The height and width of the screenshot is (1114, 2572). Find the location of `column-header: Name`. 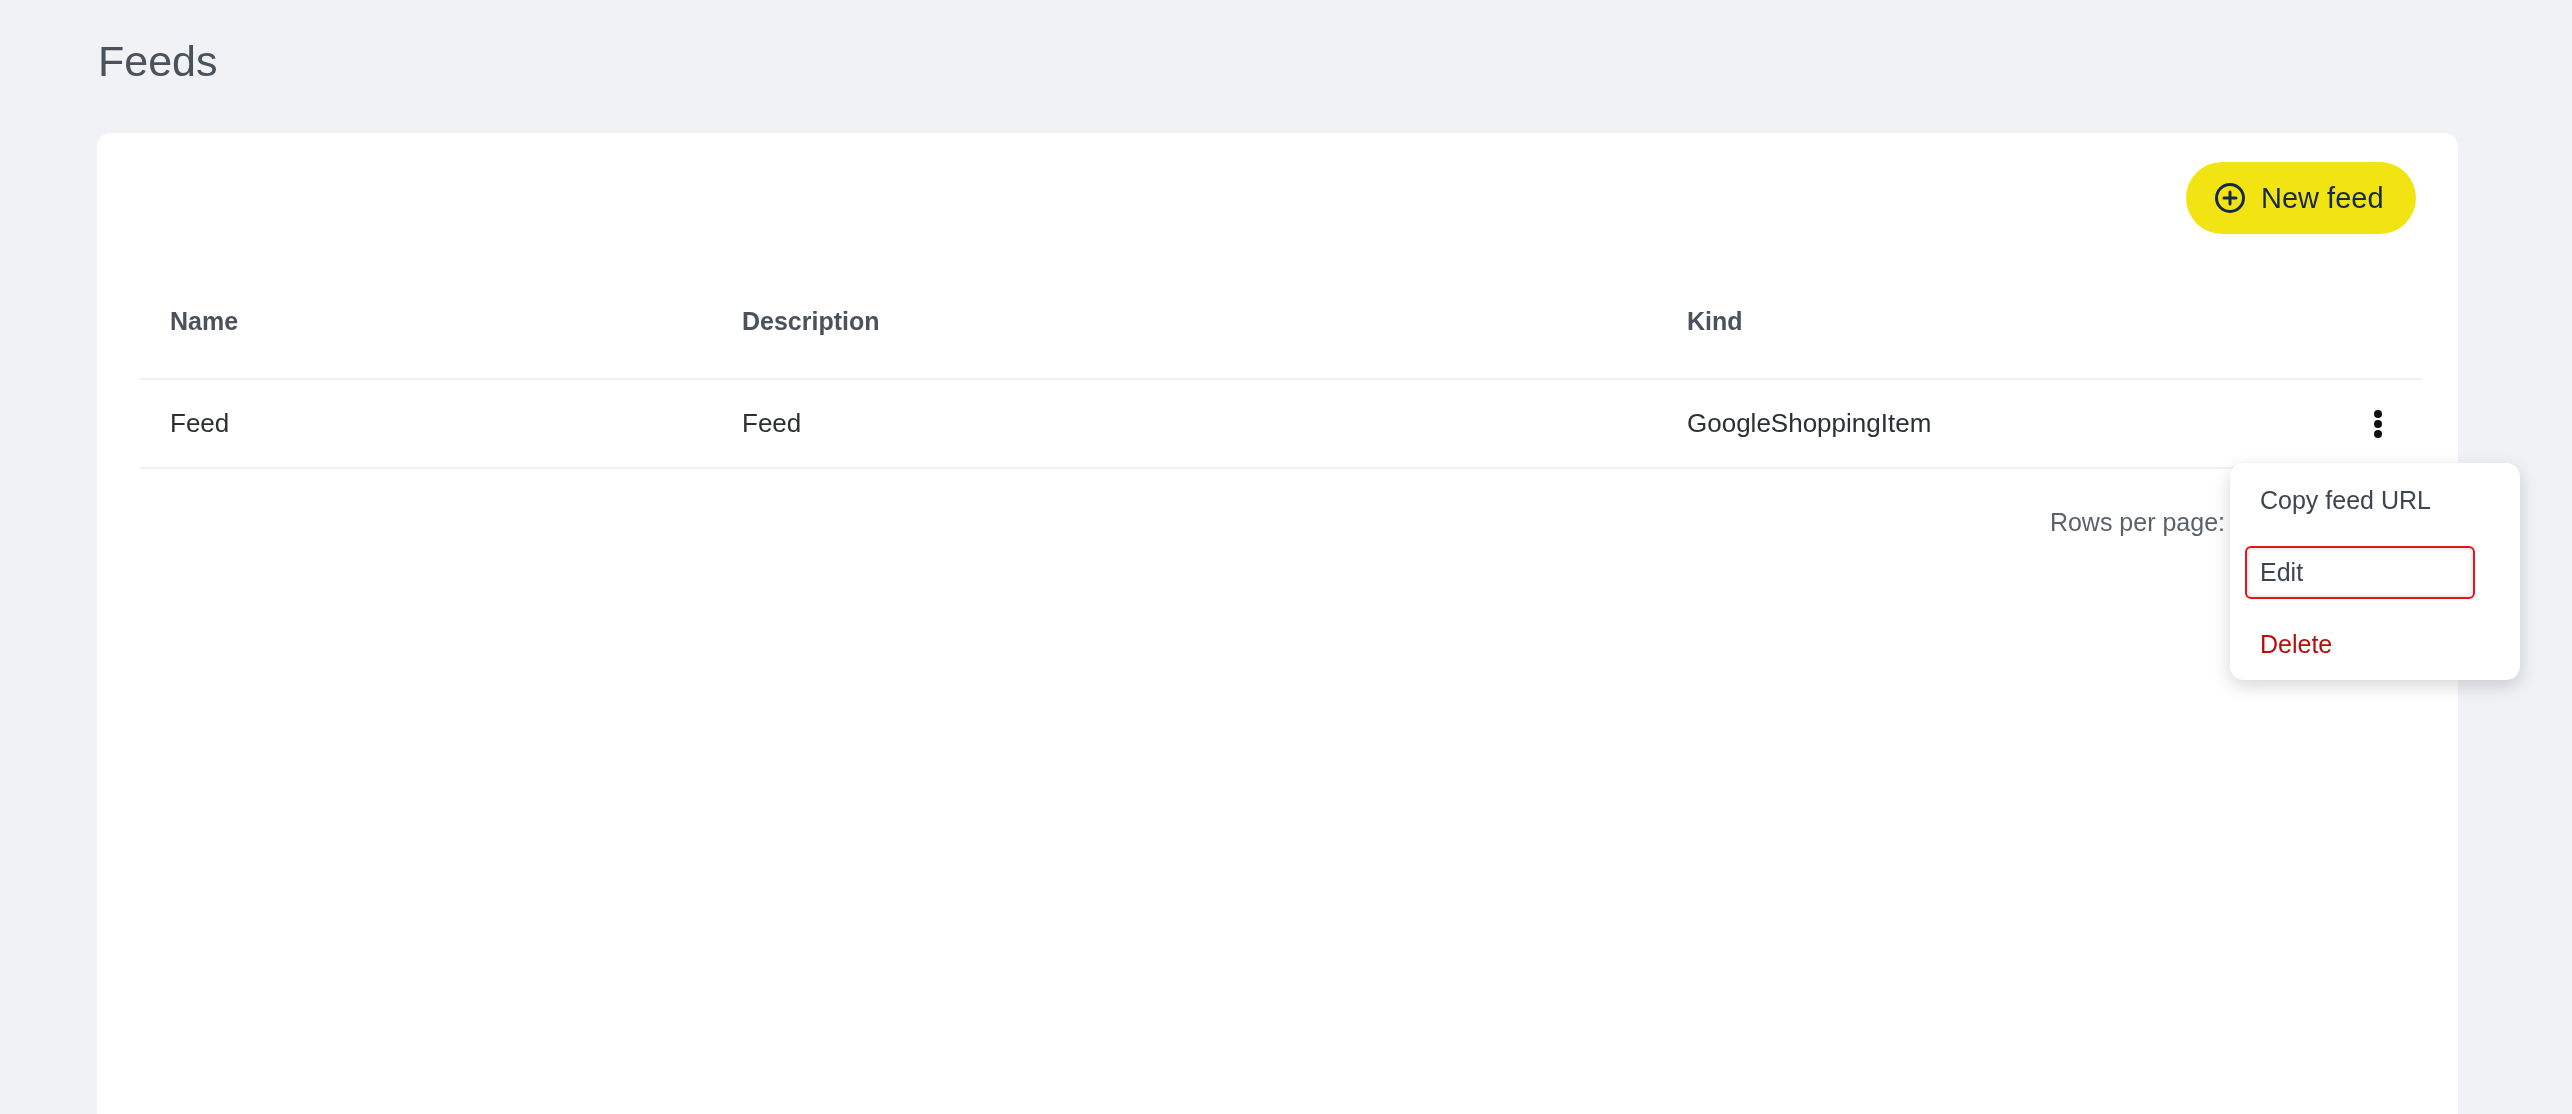

column-header: Name is located at coordinates (204, 321).